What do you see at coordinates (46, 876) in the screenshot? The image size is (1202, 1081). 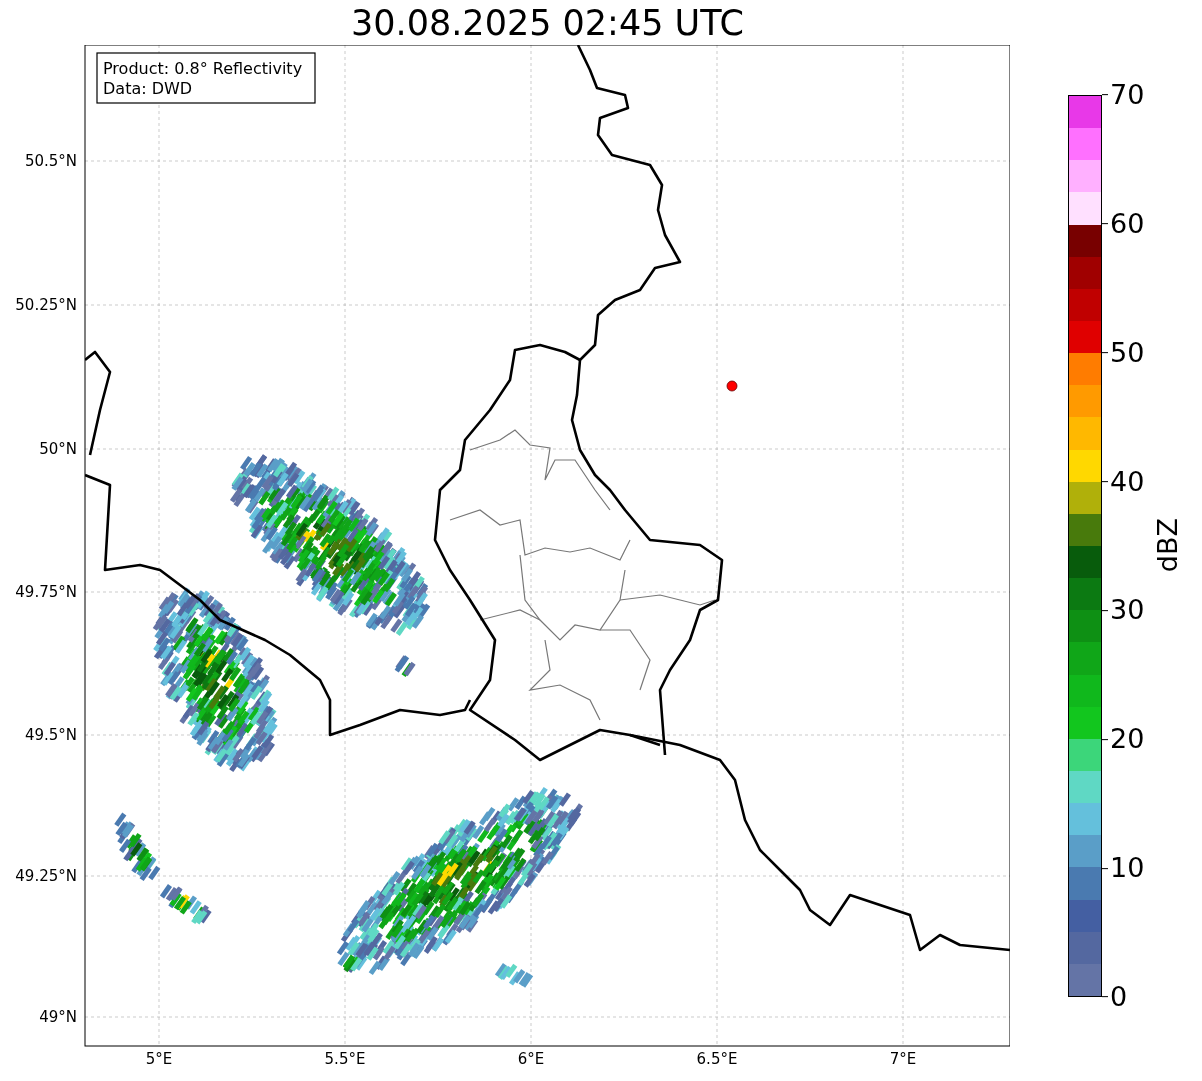 I see `latitude-label: 49.25°N` at bounding box center [46, 876].